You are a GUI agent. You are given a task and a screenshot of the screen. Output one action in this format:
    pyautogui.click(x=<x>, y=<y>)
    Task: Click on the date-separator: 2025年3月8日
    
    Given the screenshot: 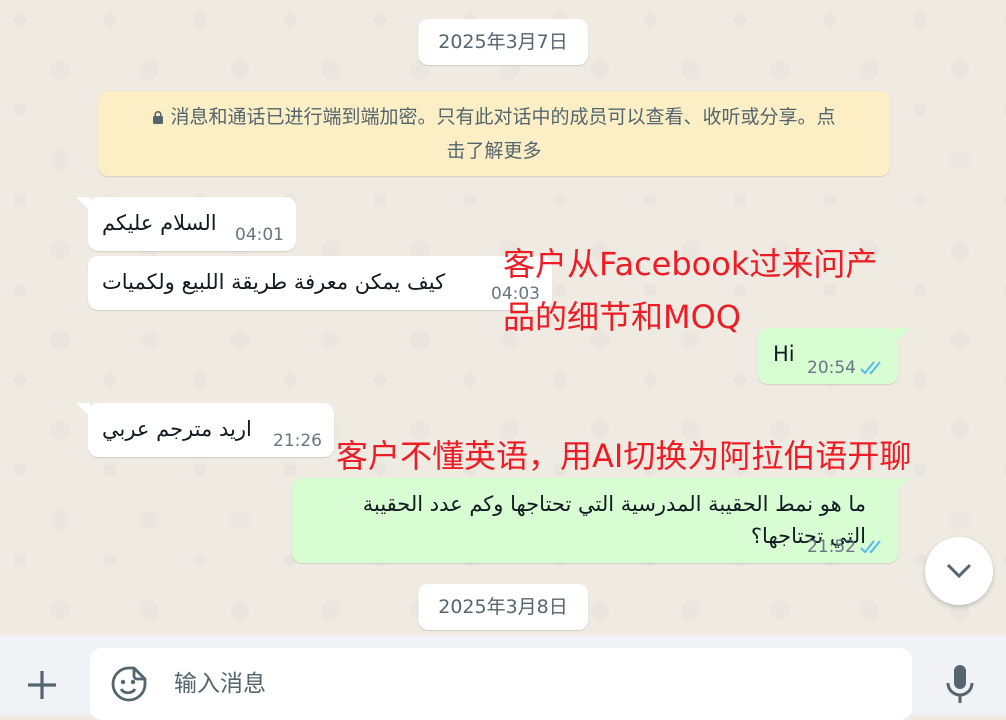 What is the action you would take?
    pyautogui.click(x=503, y=607)
    